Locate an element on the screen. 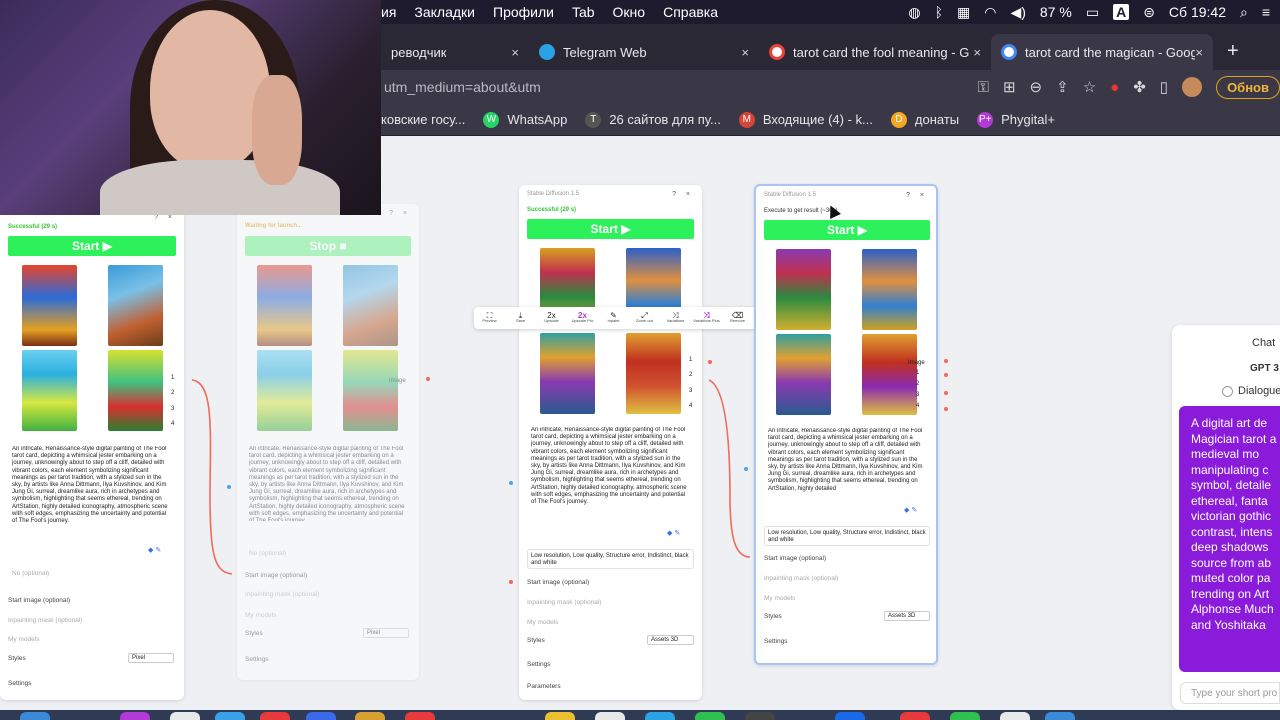 The height and width of the screenshot is (720, 1280). webcam-torso is located at coordinates (220, 187).